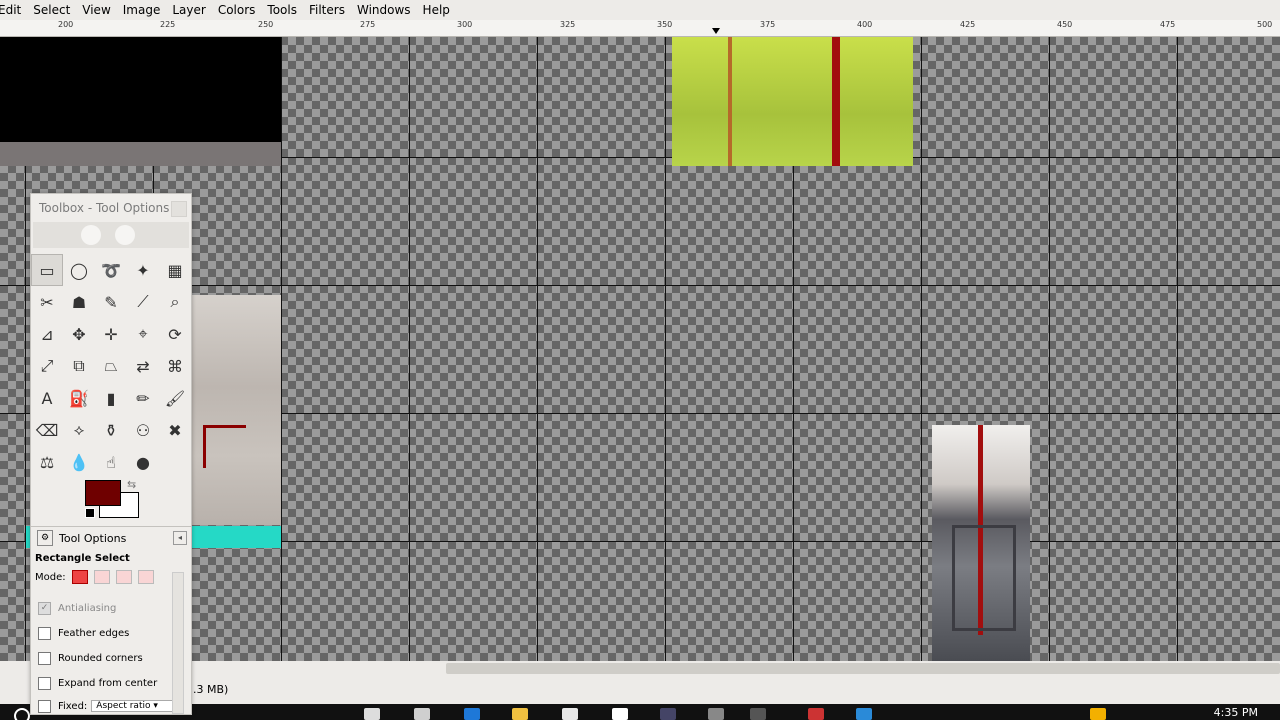 Image resolution: width=1280 pixels, height=720 pixels. What do you see at coordinates (79, 270) in the screenshot?
I see `ellipse-select-tool-icon: ◯` at bounding box center [79, 270].